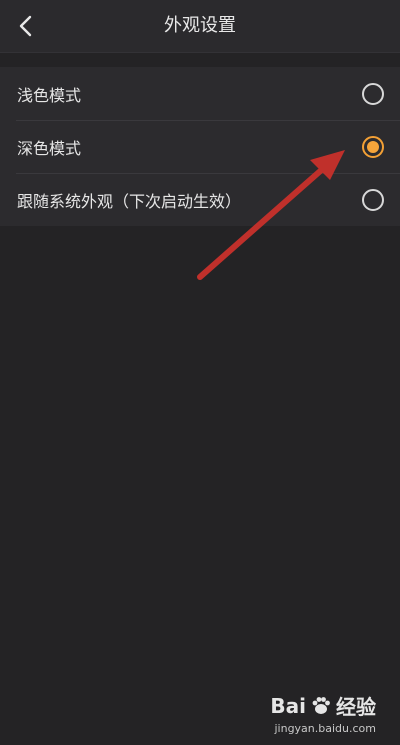  What do you see at coordinates (49, 95) in the screenshot?
I see `option-label: 浅色模式` at bounding box center [49, 95].